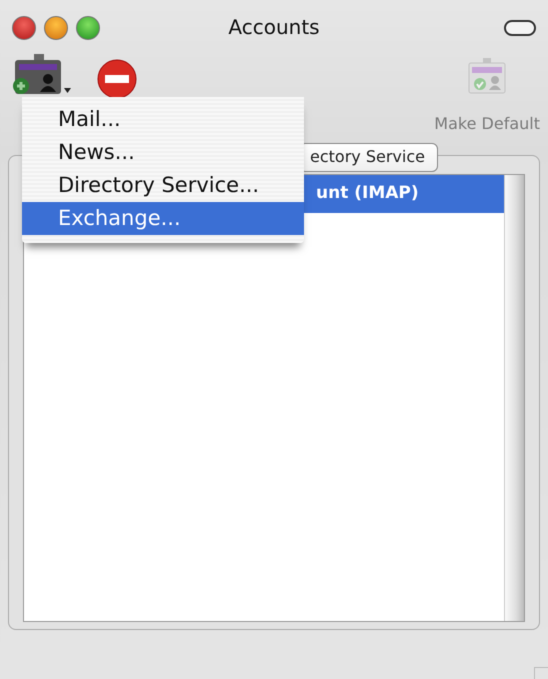  I want to click on resize-grip, so click(541, 673).